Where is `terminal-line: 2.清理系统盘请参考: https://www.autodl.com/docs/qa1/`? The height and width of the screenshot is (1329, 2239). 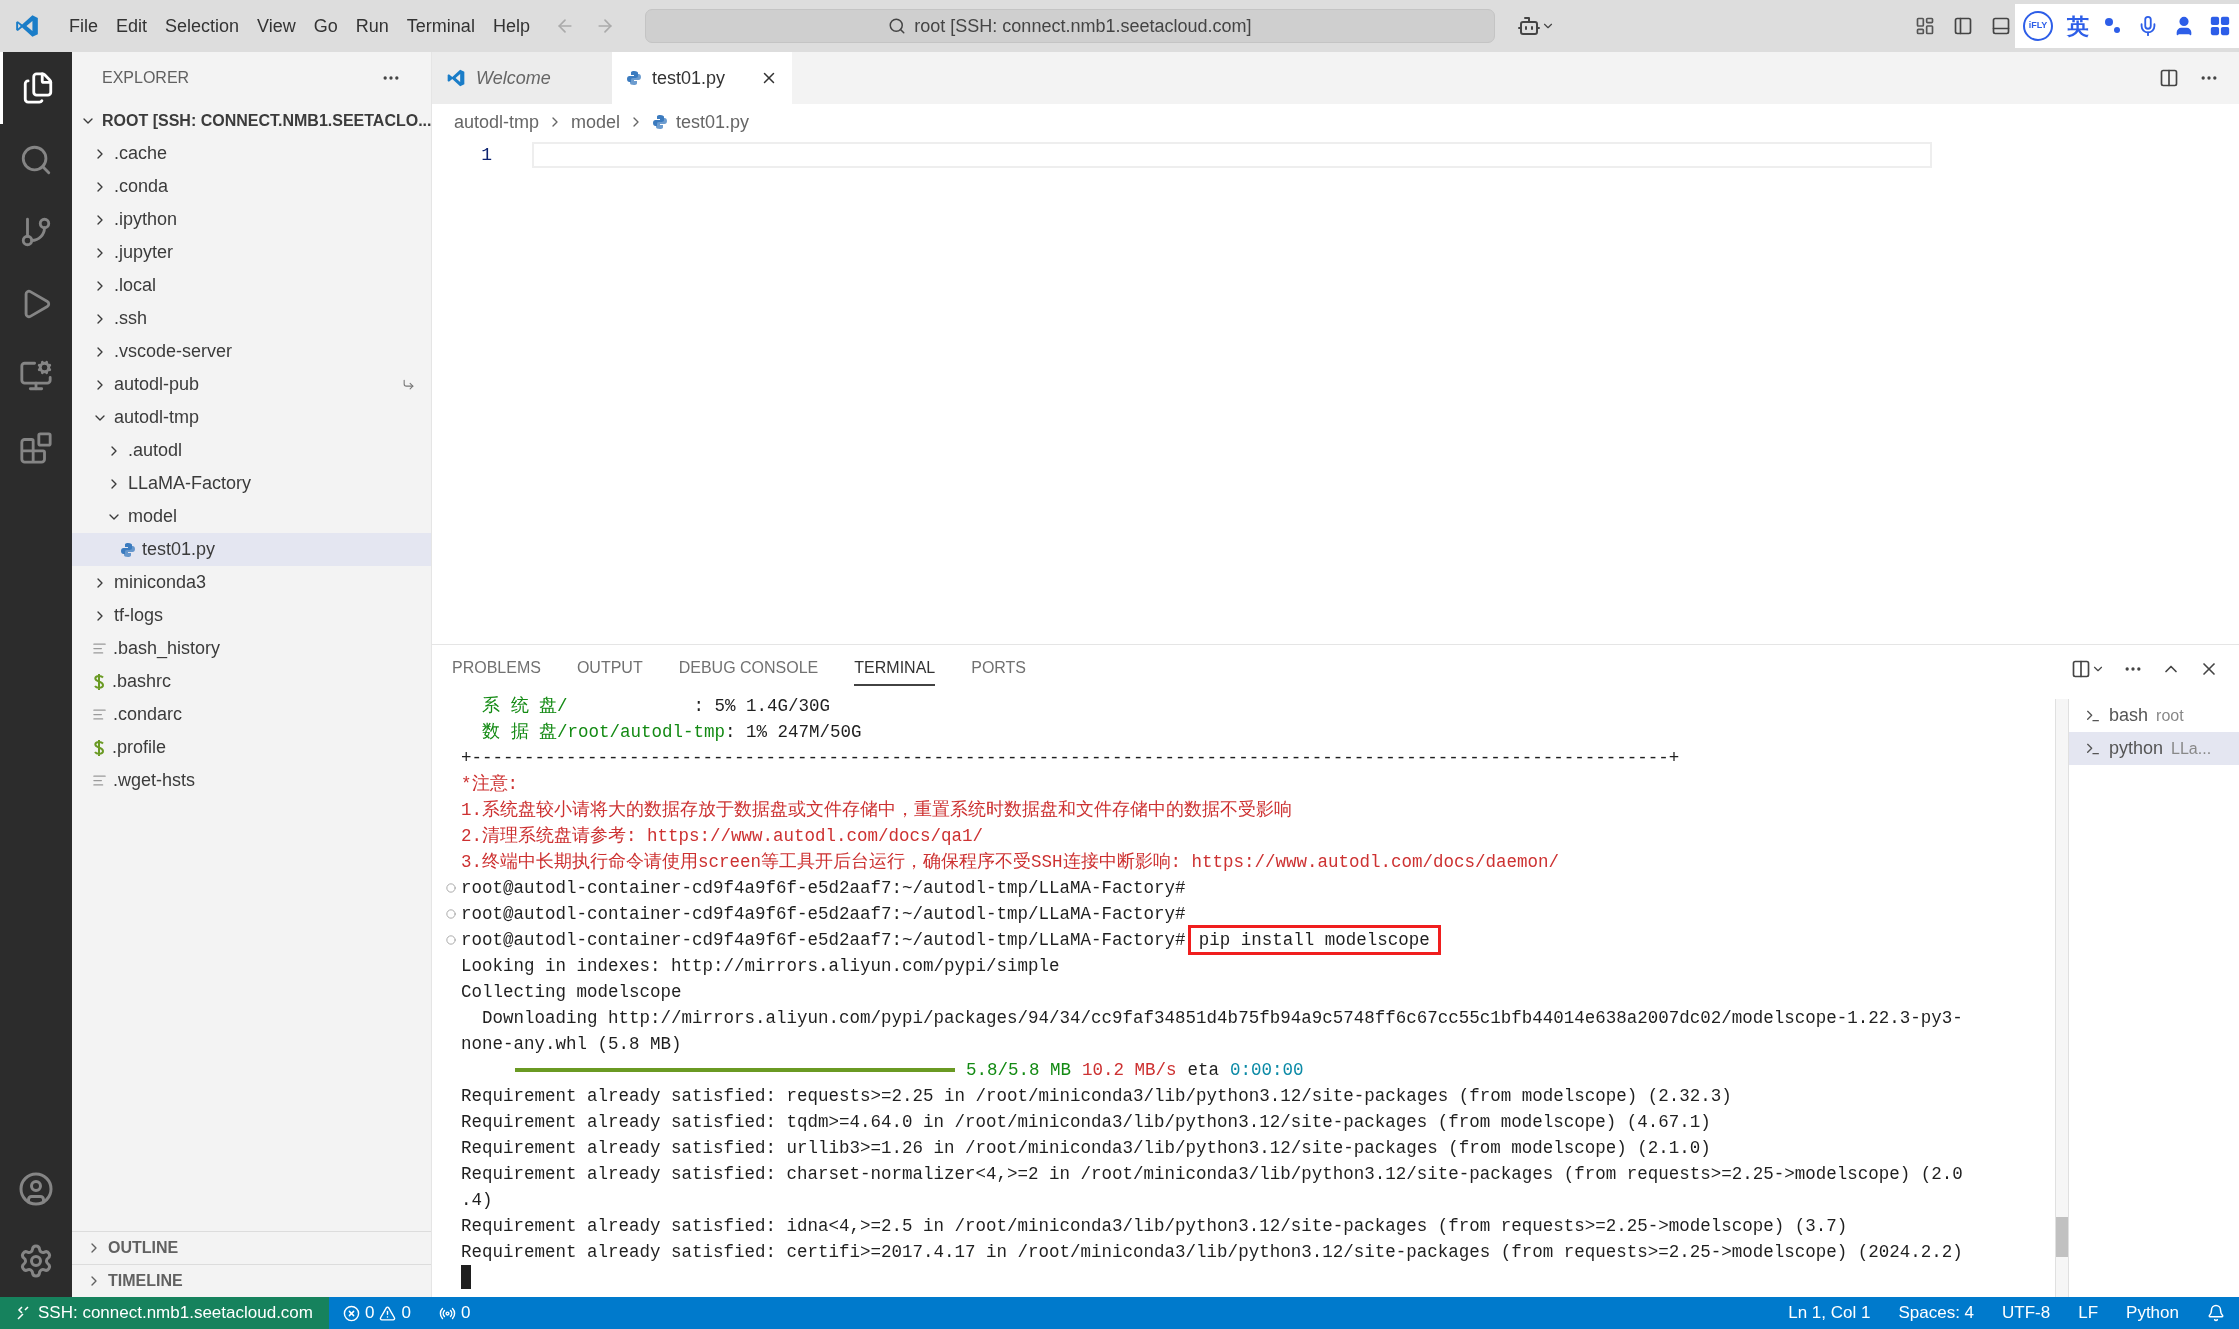
terminal-line: 2.清理系统盘请参考: https://www.autodl.com/docs/qa1/ is located at coordinates (723, 836).